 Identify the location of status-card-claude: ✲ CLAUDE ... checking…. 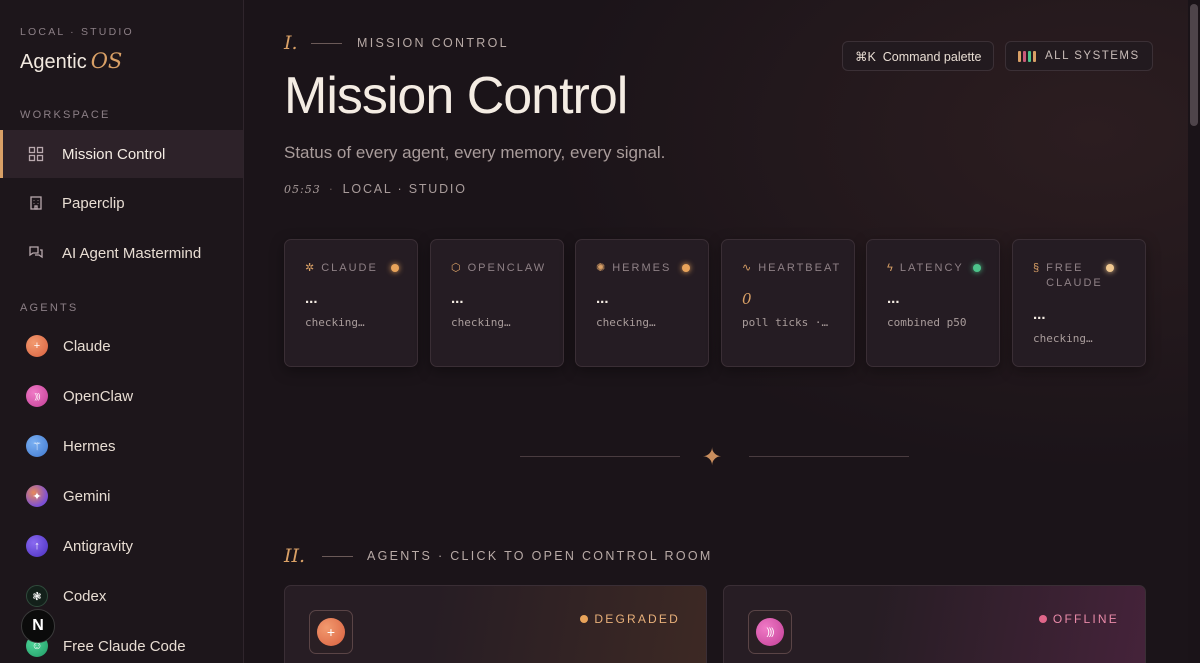
(351, 303).